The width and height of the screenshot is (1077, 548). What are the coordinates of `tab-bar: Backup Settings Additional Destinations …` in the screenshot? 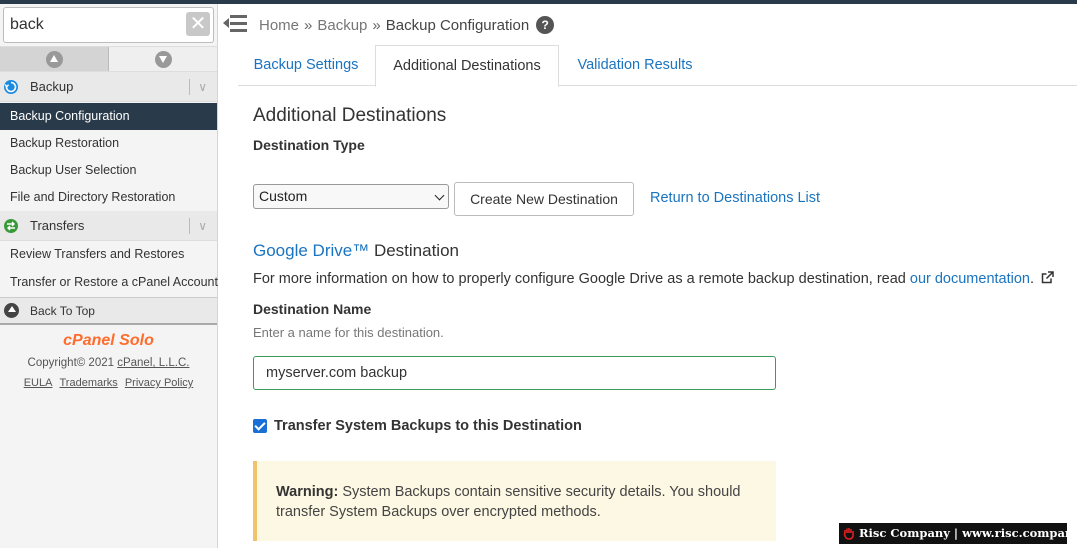 It's located at (657, 66).